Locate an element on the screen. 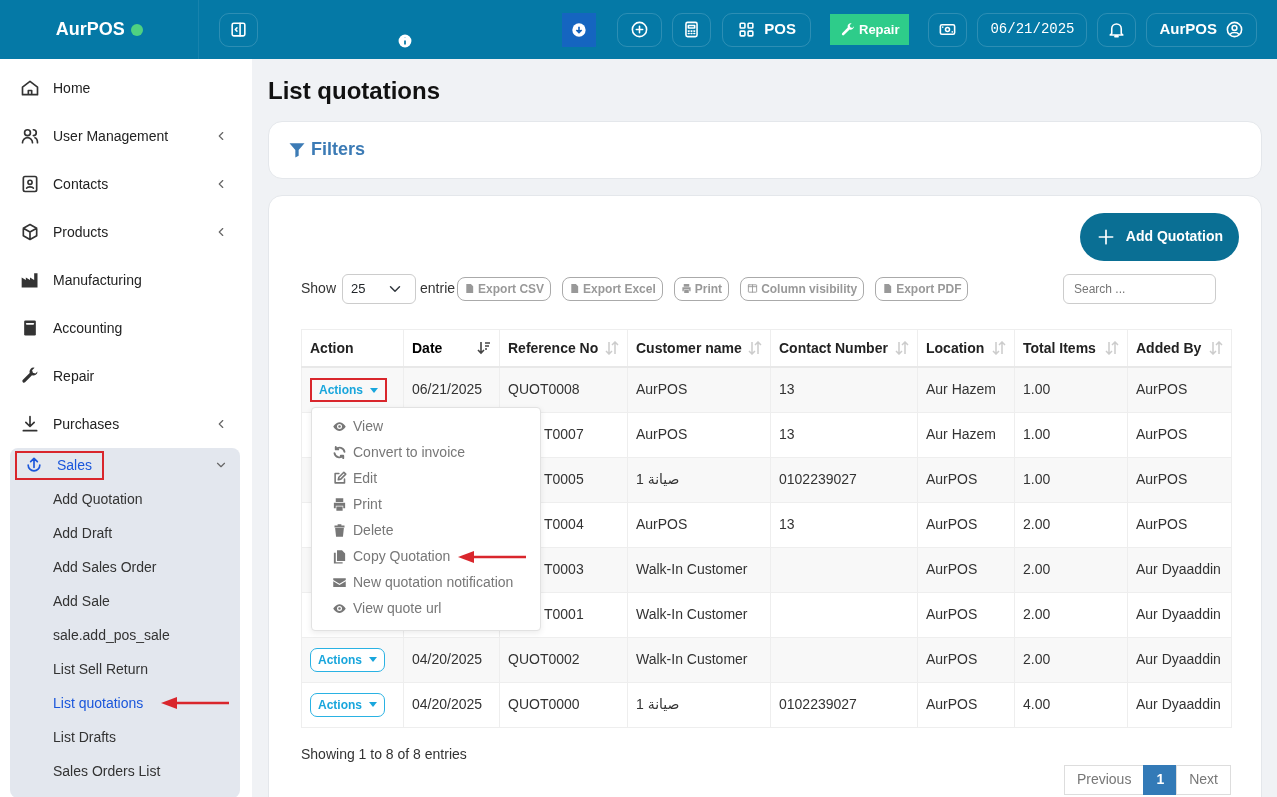  table-cell: T0001 is located at coordinates (564, 613).